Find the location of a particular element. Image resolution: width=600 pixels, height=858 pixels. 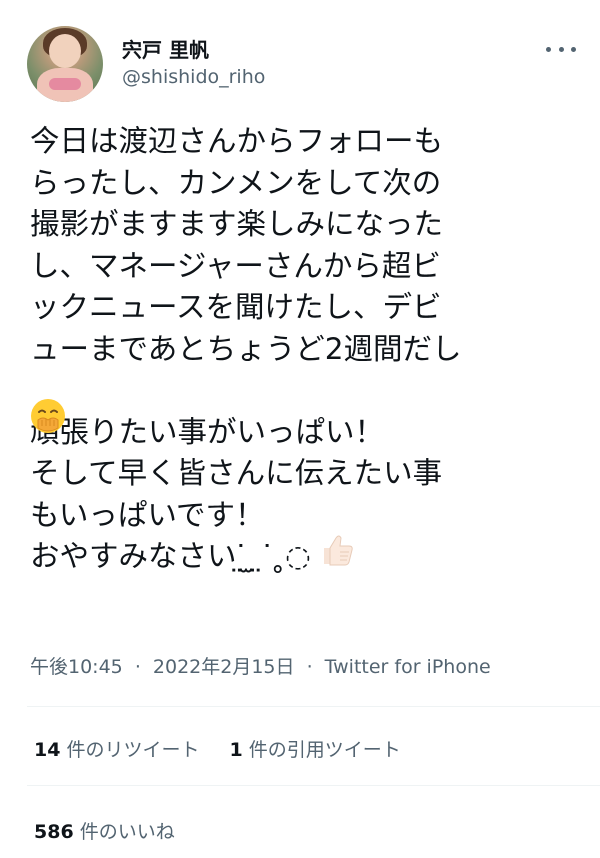

quotes-link: 1 件の引用ツイート is located at coordinates (315, 750).